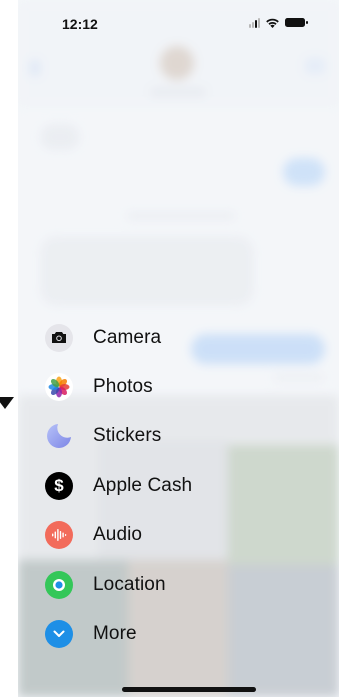 The width and height of the screenshot is (339, 697). What do you see at coordinates (59, 634) in the screenshot?
I see `chevron-down-icon` at bounding box center [59, 634].